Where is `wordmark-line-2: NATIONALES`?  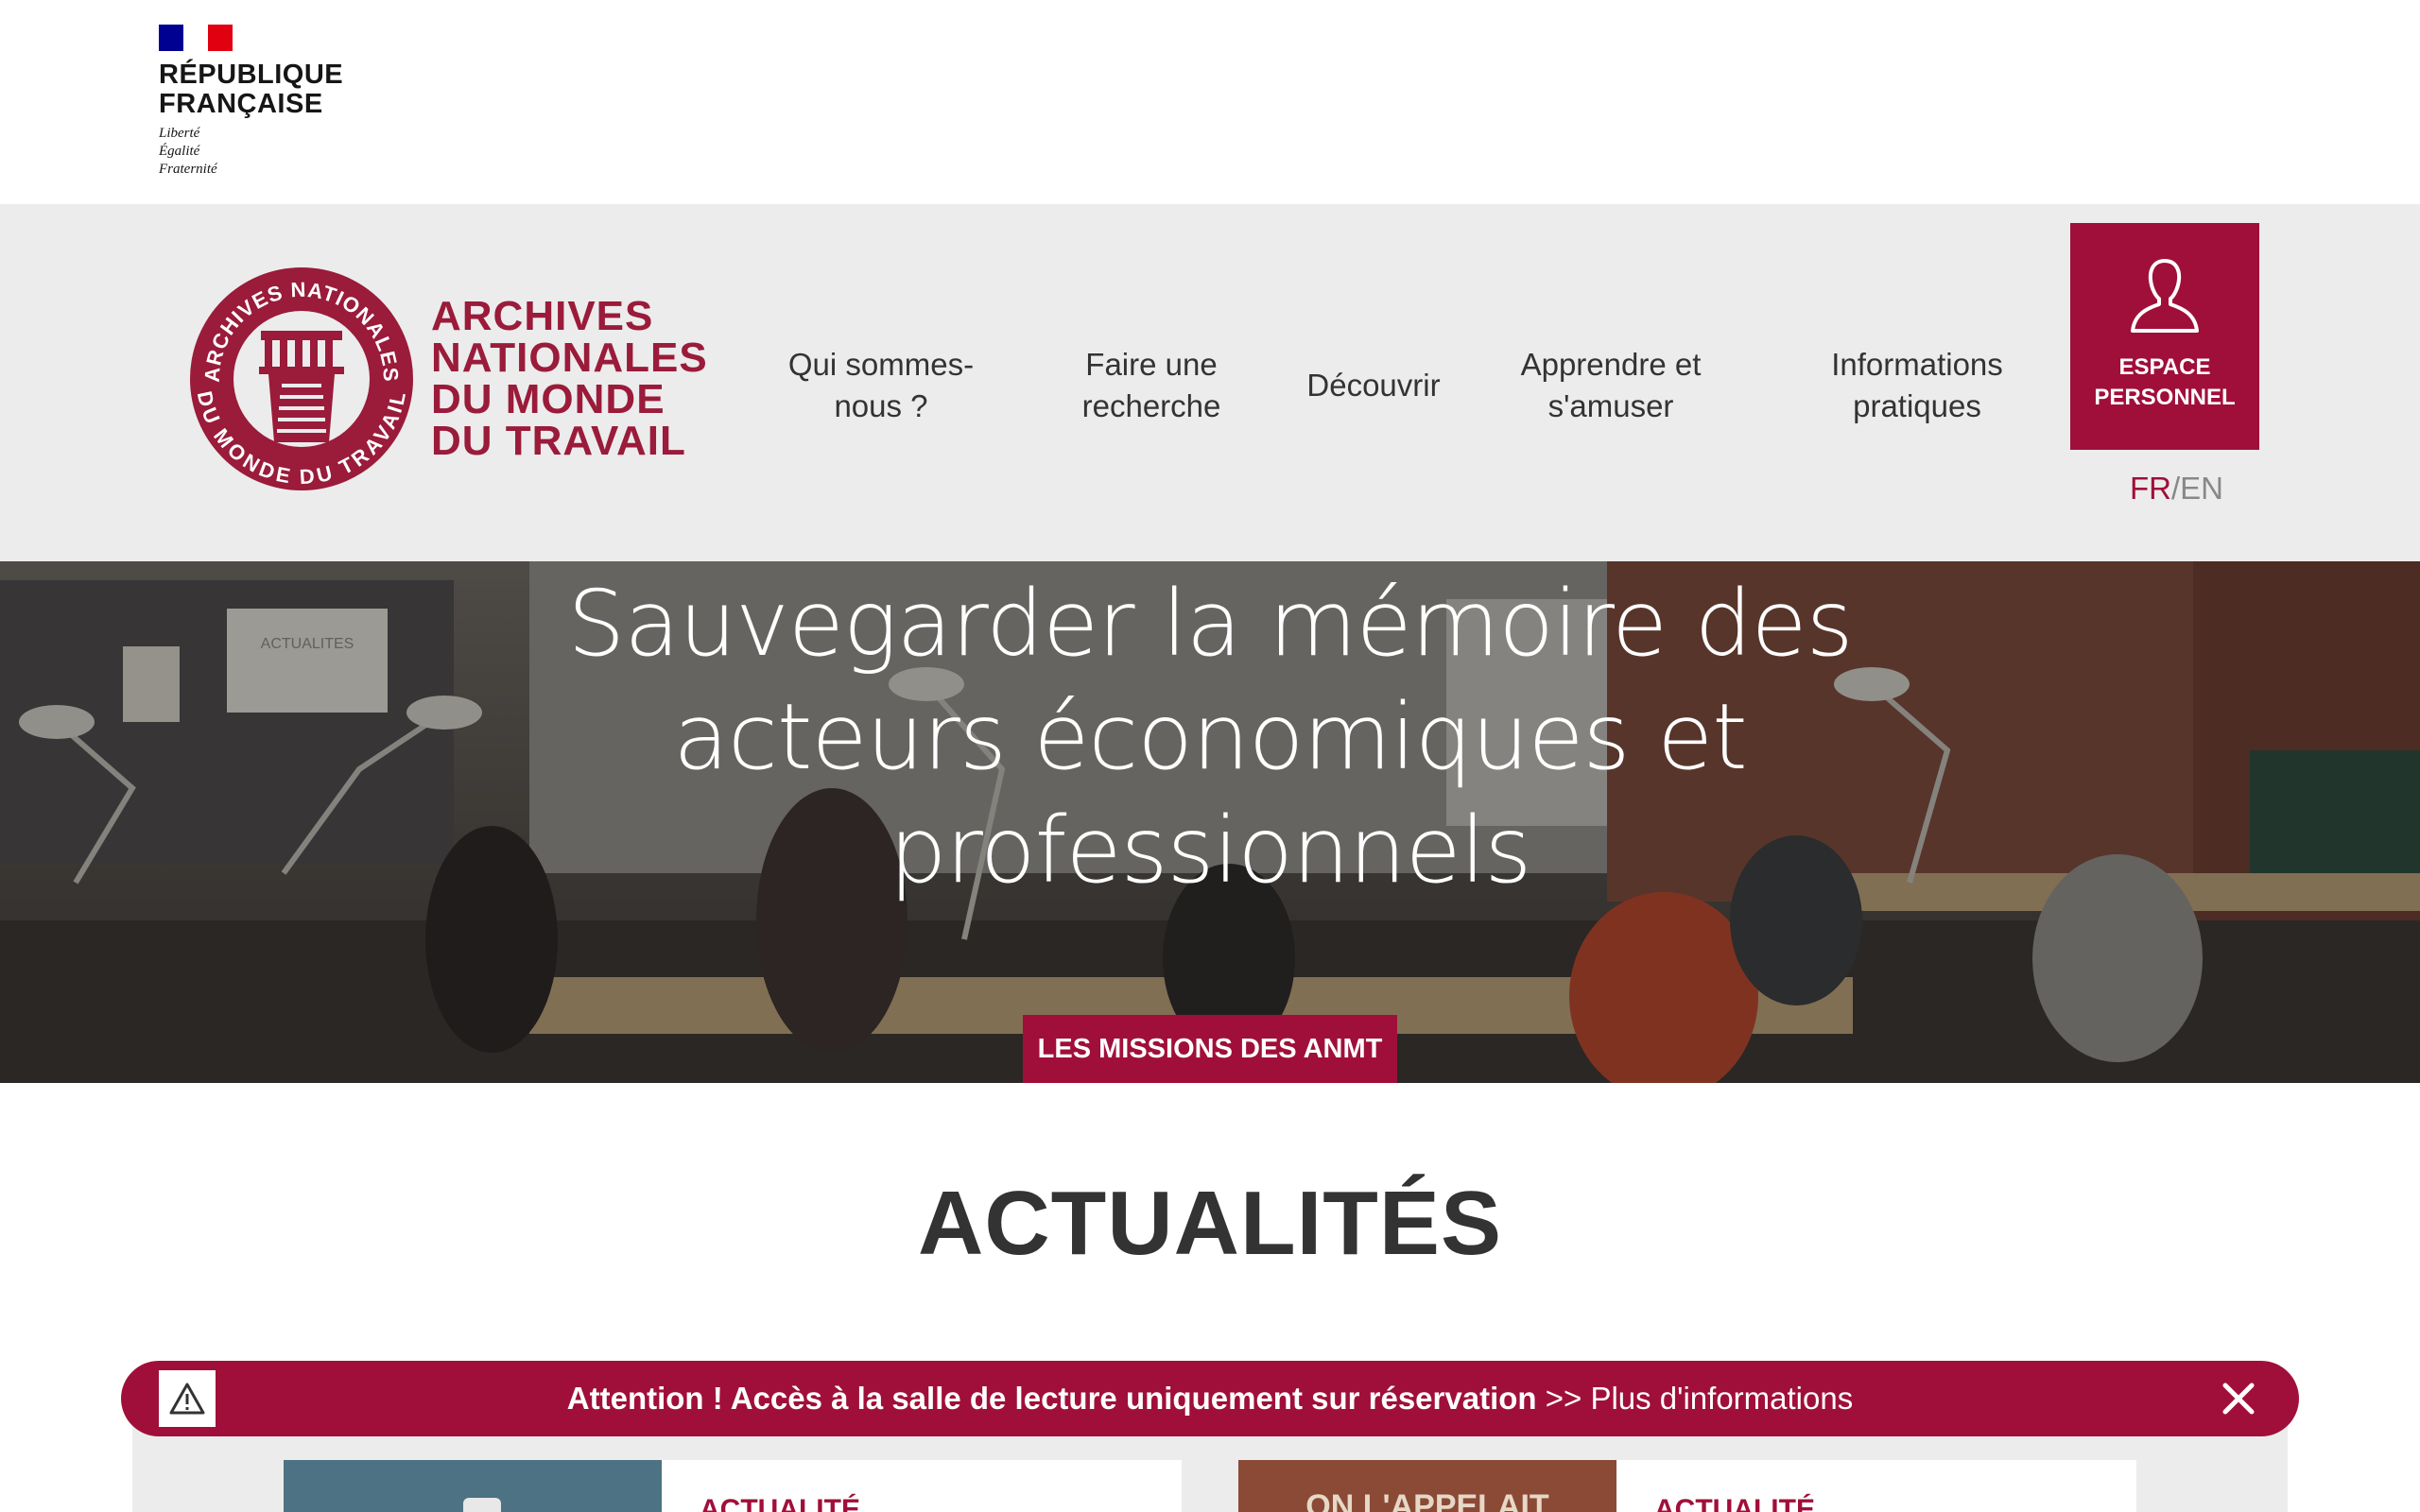 wordmark-line-2: NATIONALES is located at coordinates (569, 358).